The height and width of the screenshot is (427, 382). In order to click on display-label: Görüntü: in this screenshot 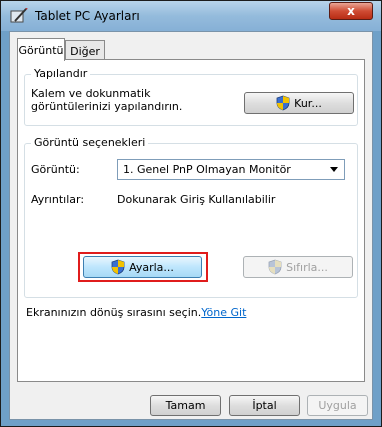, I will do `click(55, 169)`.